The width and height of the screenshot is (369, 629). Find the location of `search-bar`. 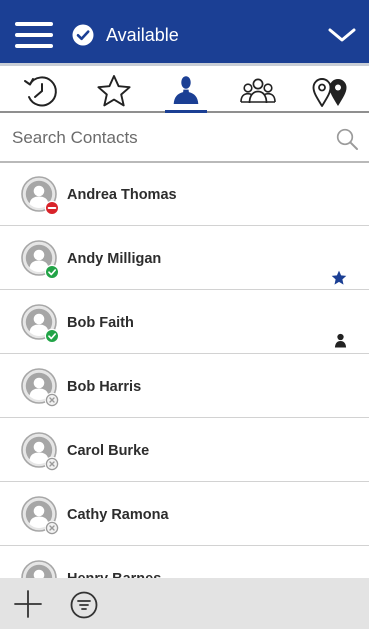

search-bar is located at coordinates (184, 139).